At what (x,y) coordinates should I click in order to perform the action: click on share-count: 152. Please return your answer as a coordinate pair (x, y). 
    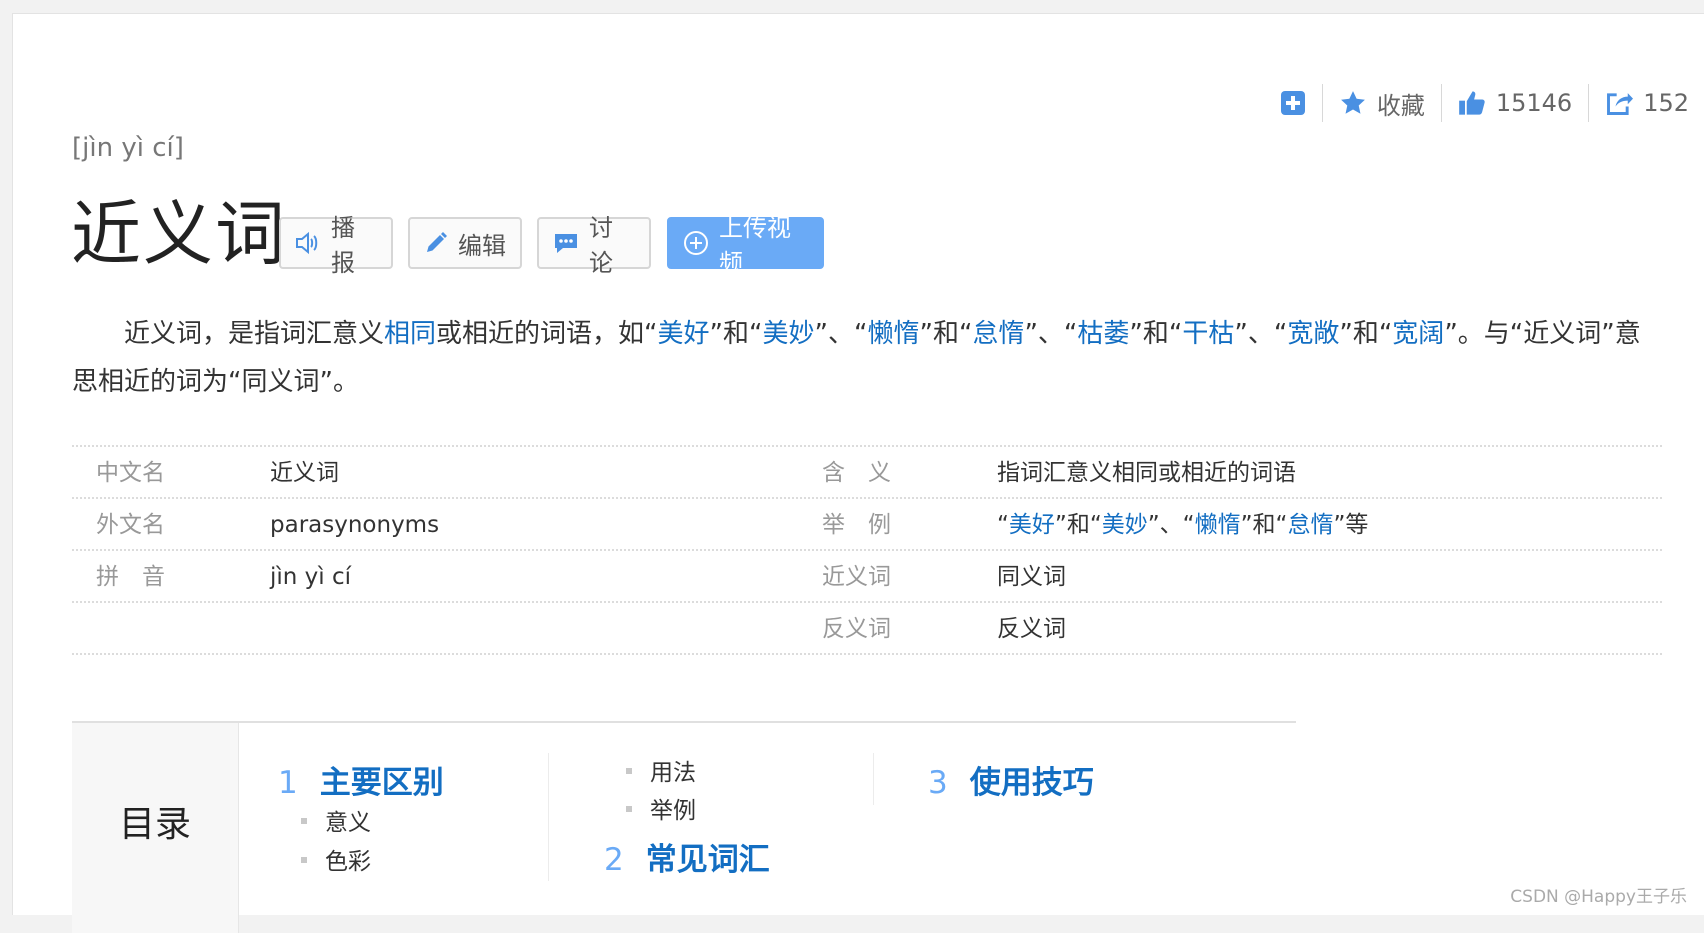
    Looking at the image, I should click on (1666, 103).